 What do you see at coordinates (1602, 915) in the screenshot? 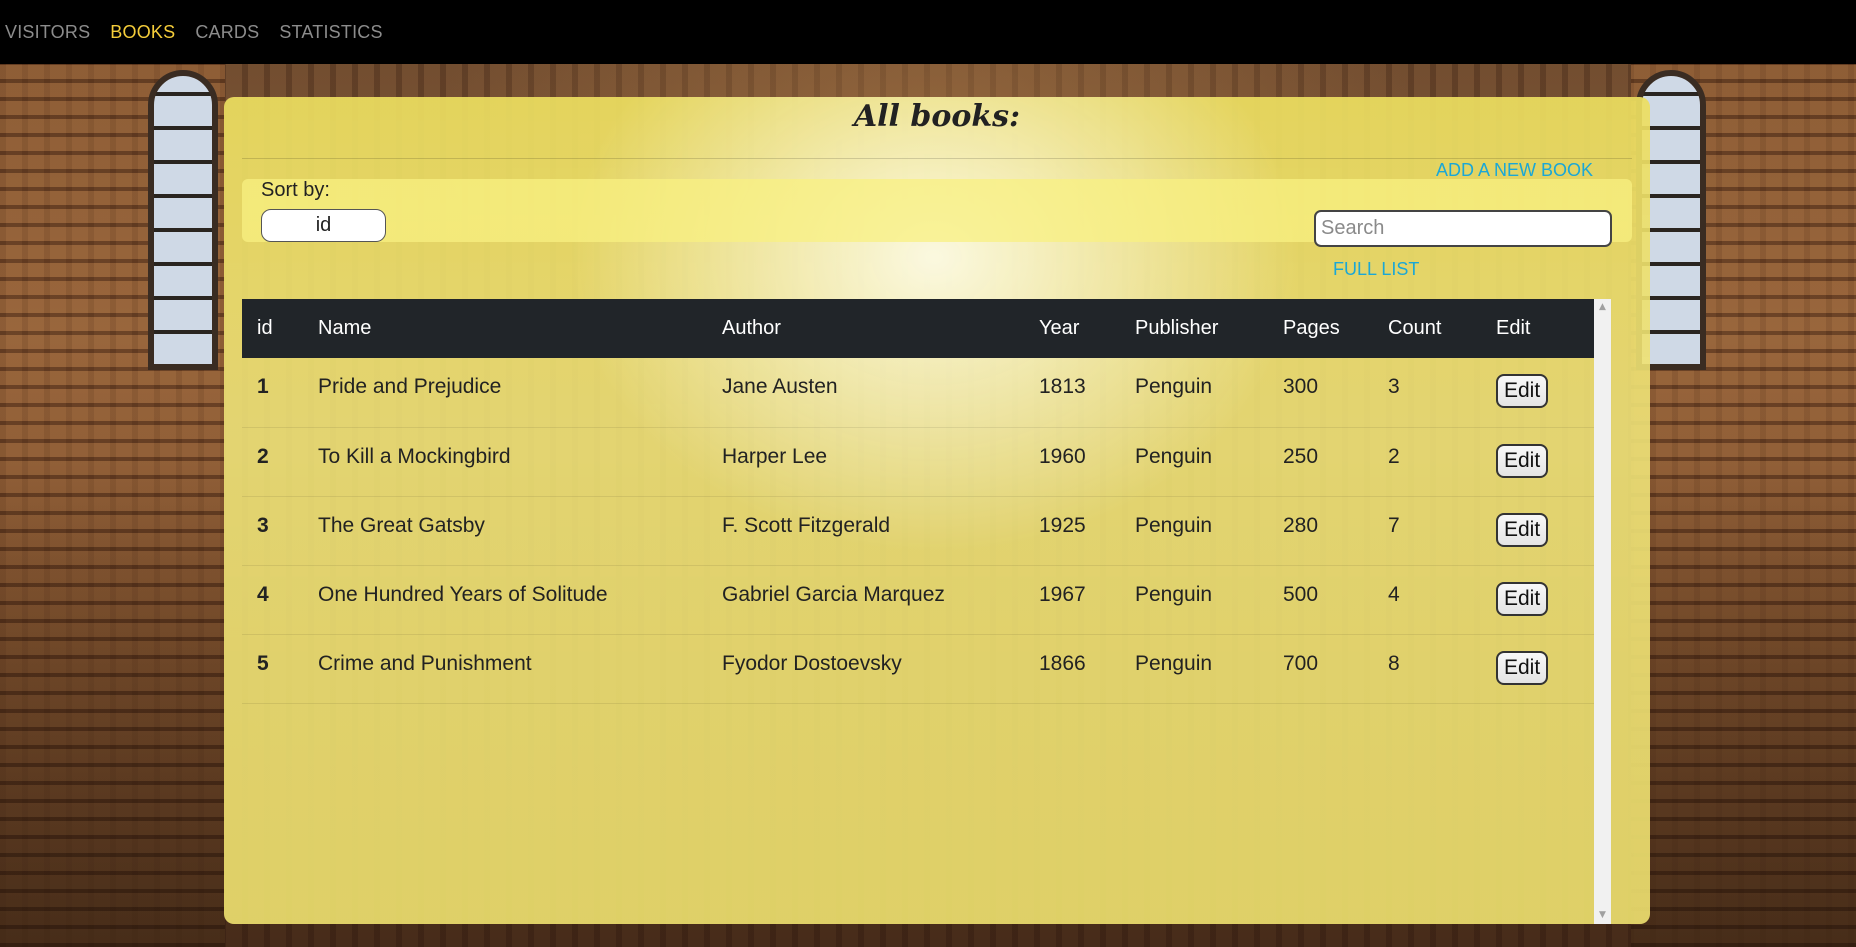
I see `scroll-down-arrow-icon: ▼` at bounding box center [1602, 915].